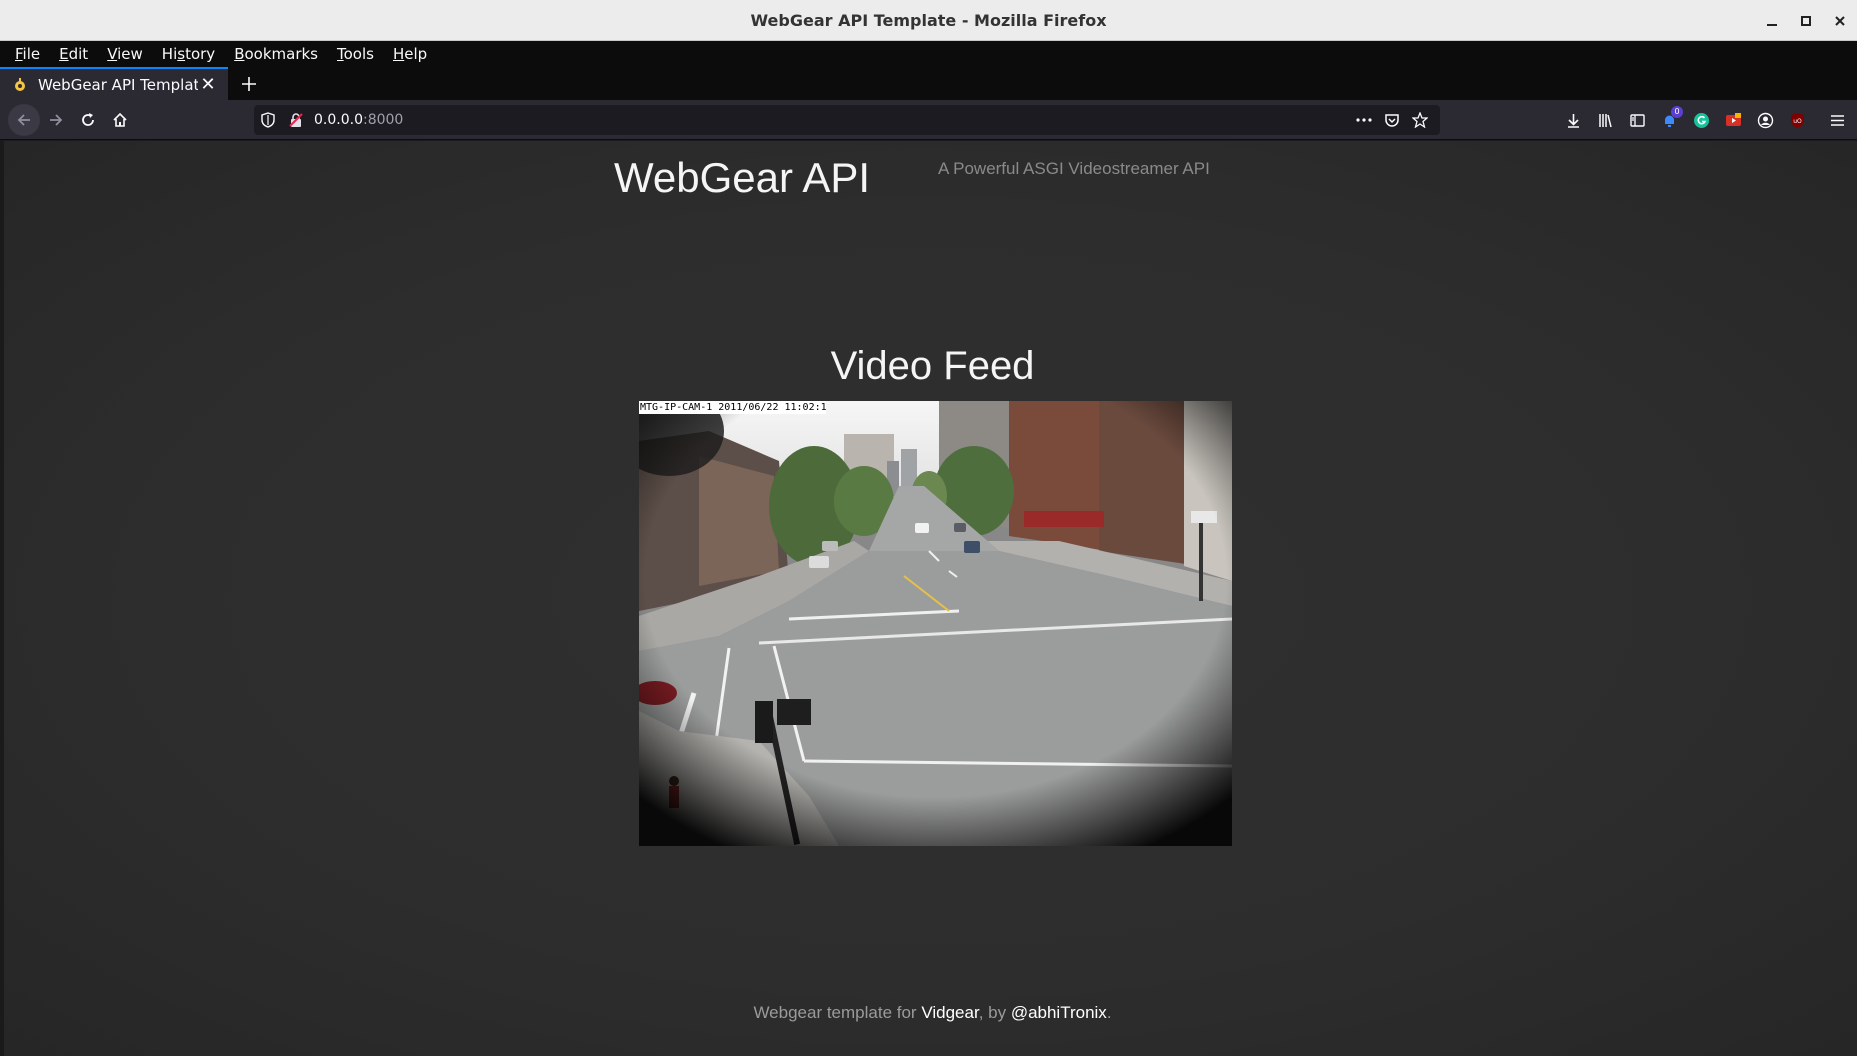 The height and width of the screenshot is (1056, 1857). Describe the element at coordinates (1109, 1012) in the screenshot. I see `footer-text: .` at that location.